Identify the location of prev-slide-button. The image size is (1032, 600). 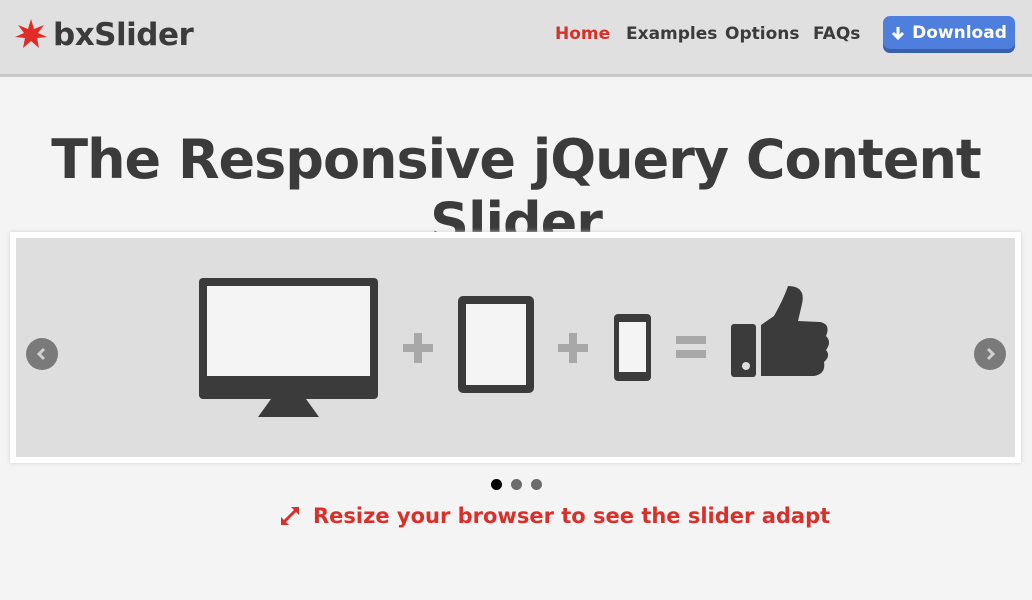
(42, 354).